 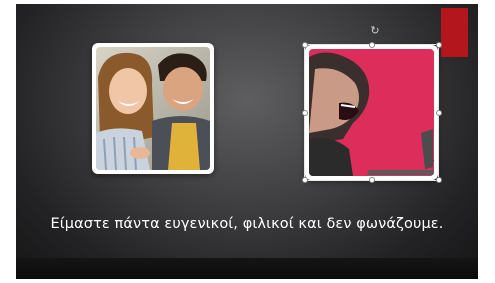 I want to click on resize-handle-left, so click(x=305, y=113).